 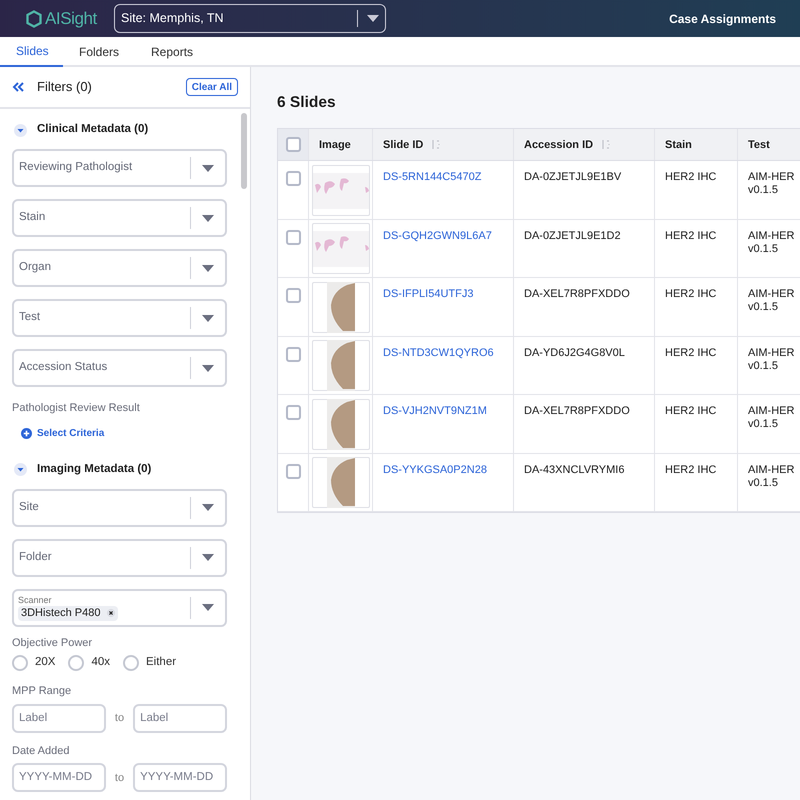 I want to click on tab: Folders, so click(x=99, y=52).